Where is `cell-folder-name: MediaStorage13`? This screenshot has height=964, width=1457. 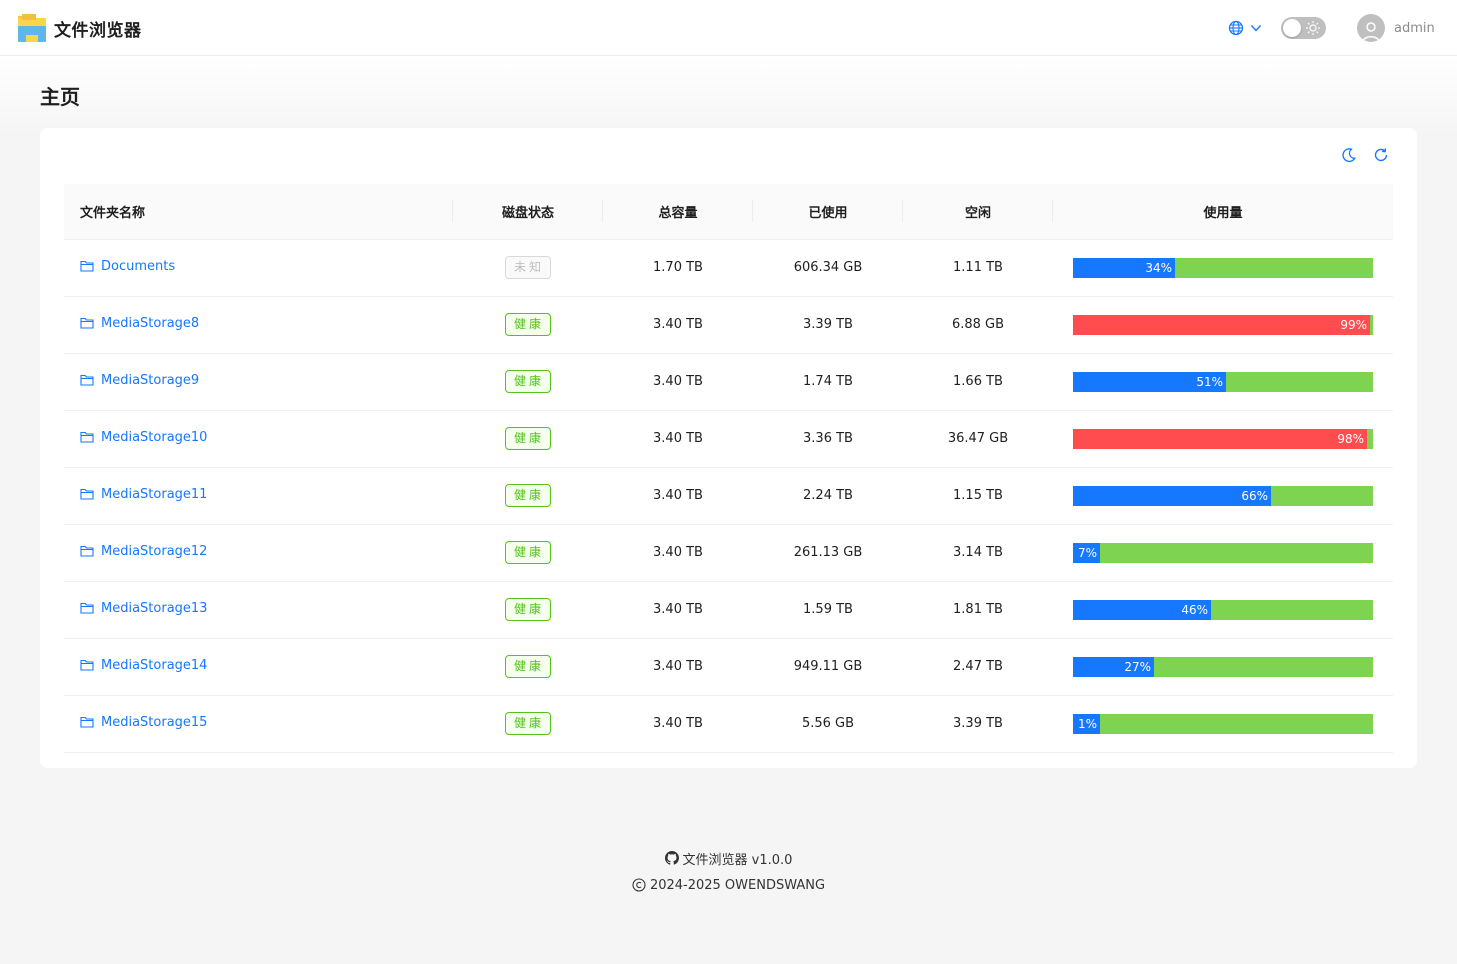
cell-folder-name: MediaStorage13 is located at coordinates (258, 610).